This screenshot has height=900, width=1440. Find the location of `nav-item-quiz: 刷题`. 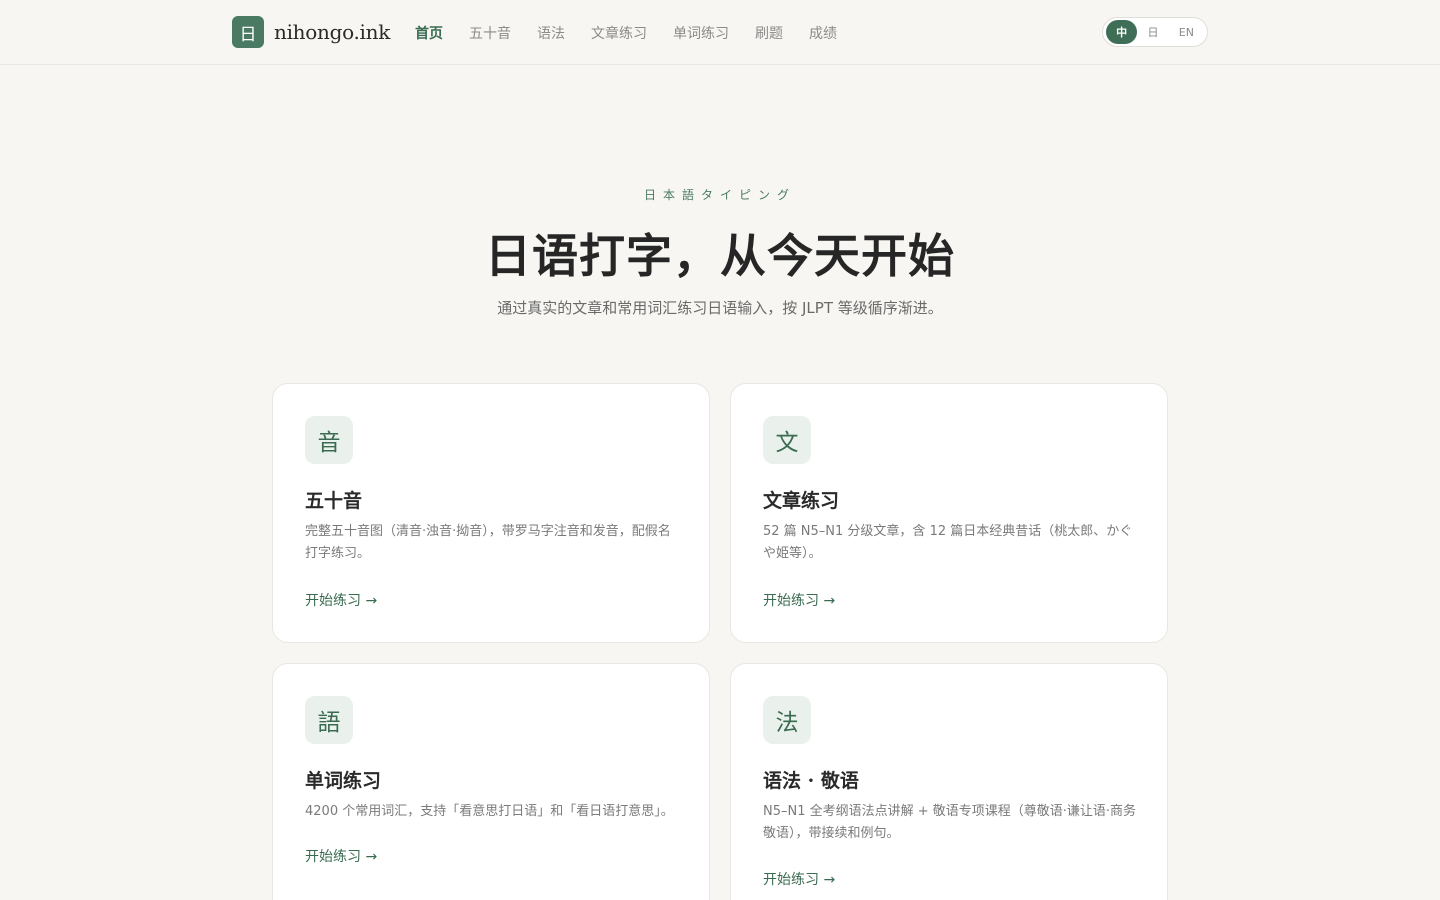

nav-item-quiz: 刷题 is located at coordinates (769, 33).